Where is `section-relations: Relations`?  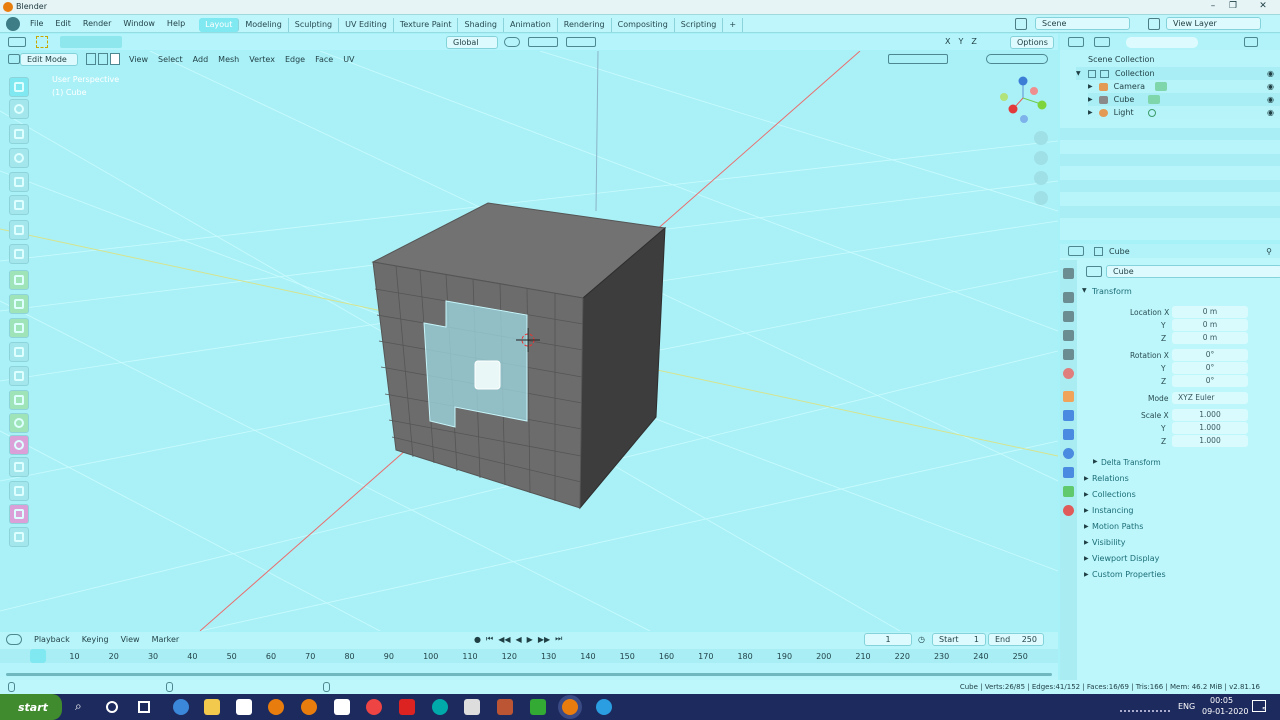 section-relations: Relations is located at coordinates (1110, 478).